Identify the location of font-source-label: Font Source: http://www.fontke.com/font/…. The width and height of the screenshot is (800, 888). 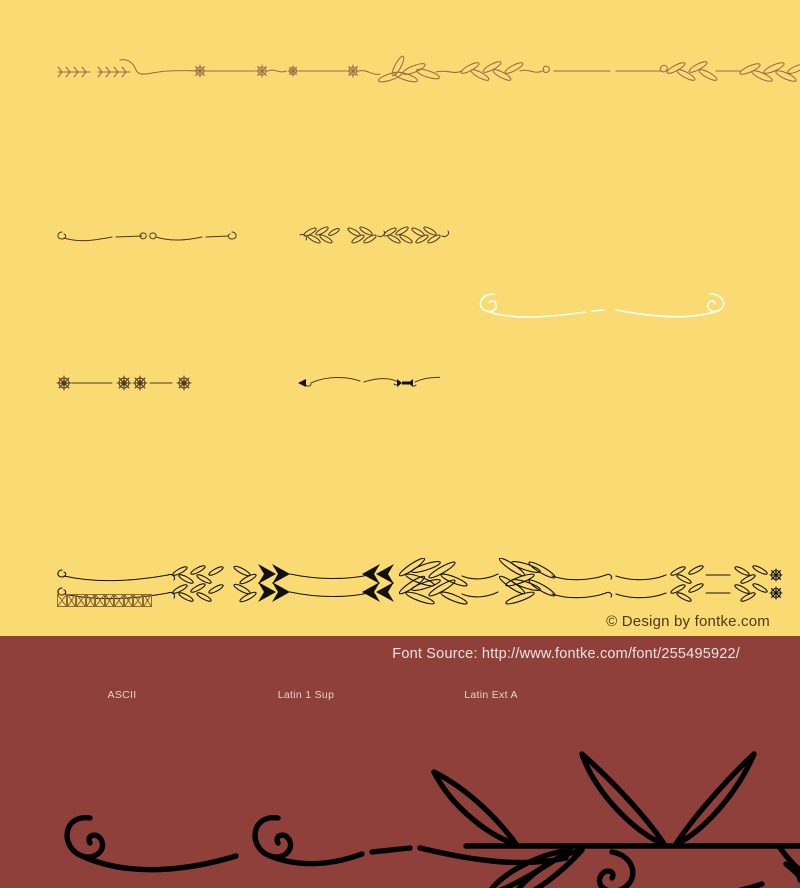
(566, 654).